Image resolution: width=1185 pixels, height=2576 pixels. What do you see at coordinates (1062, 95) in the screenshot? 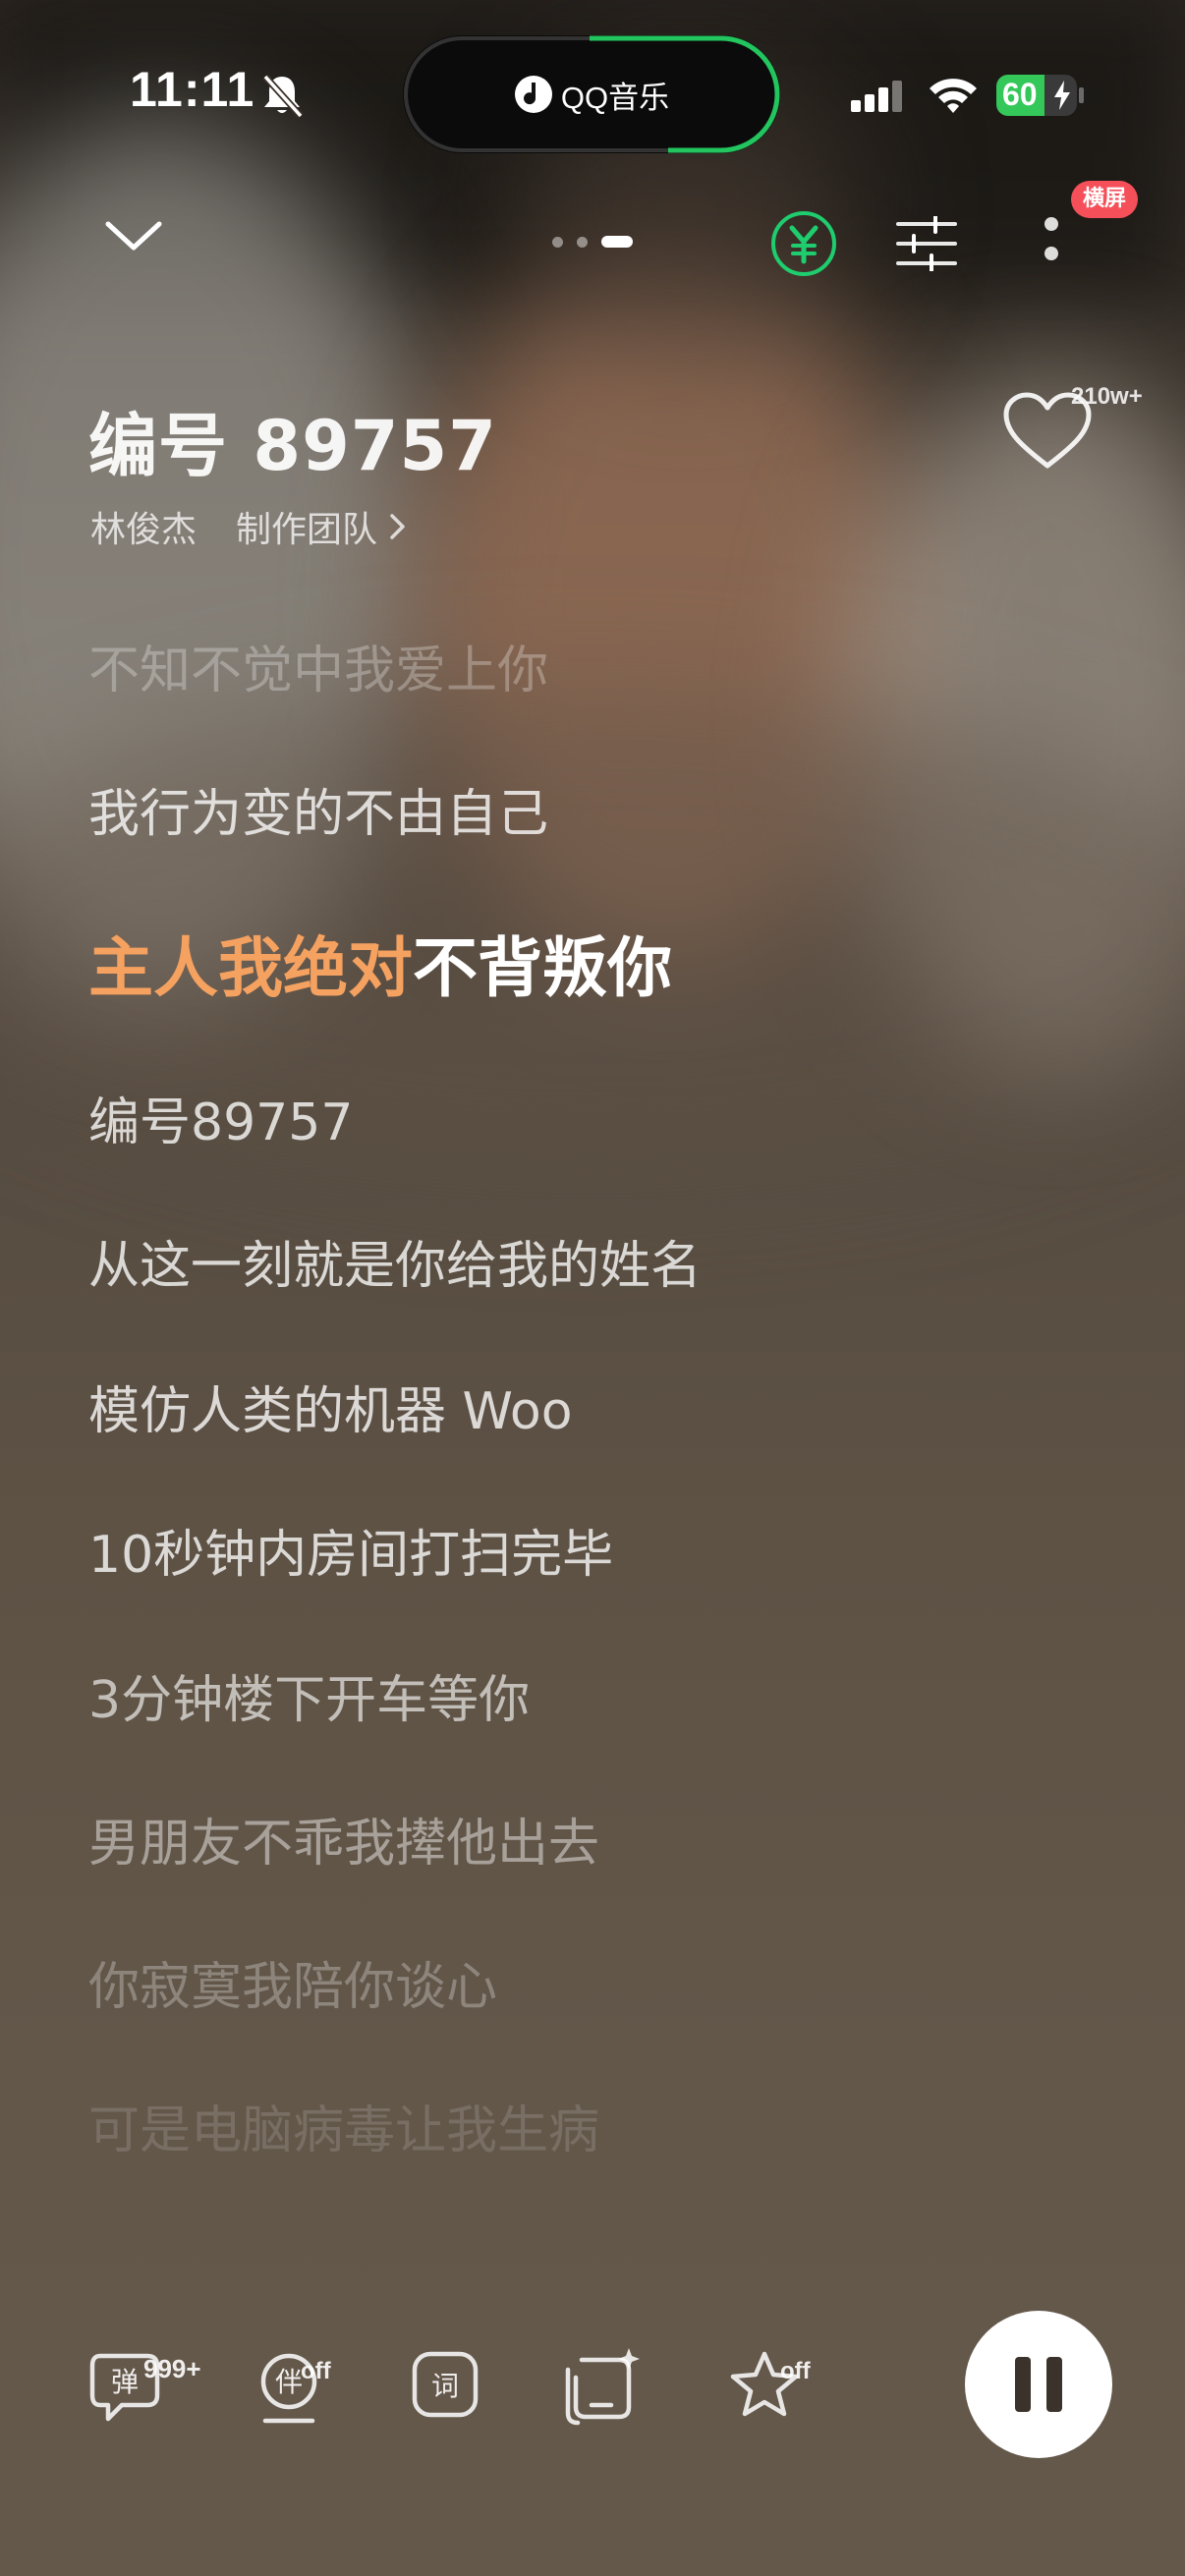
I see `charging-bolt-icon` at bounding box center [1062, 95].